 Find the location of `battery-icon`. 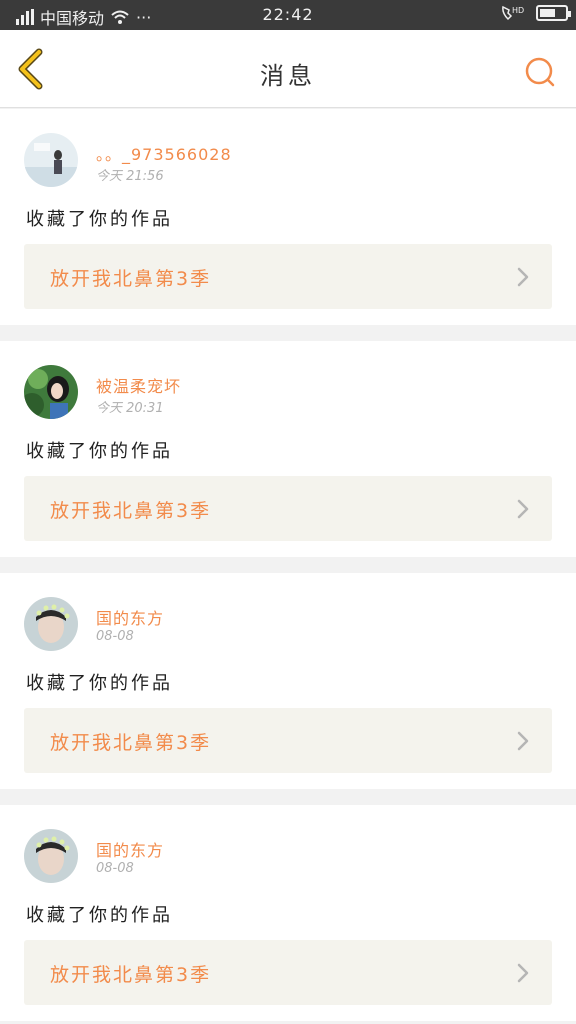

battery-icon is located at coordinates (553, 13).